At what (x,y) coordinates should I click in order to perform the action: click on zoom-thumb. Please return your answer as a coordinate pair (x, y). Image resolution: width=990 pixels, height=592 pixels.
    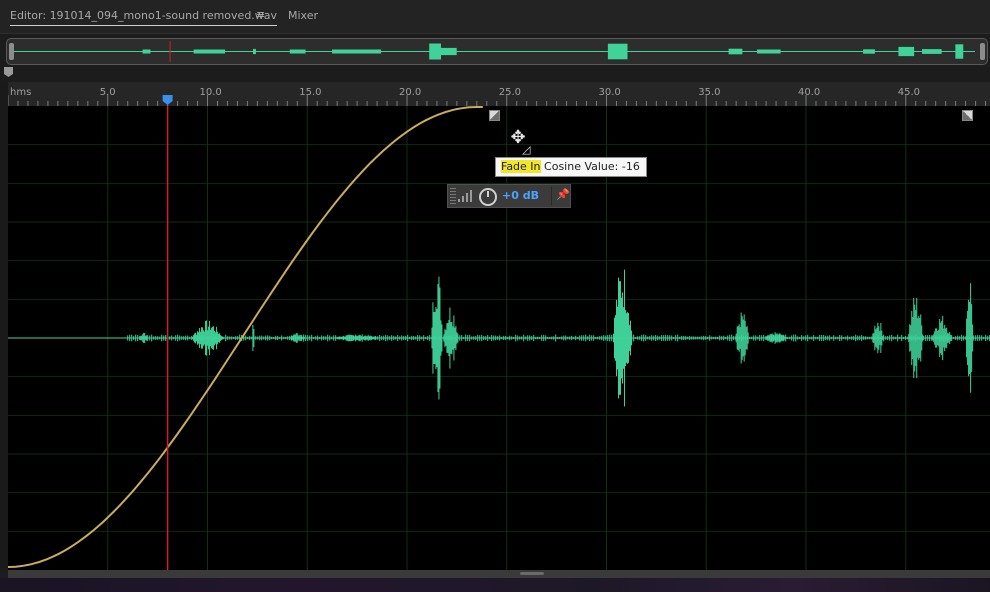
    Looking at the image, I should click on (8, 72).